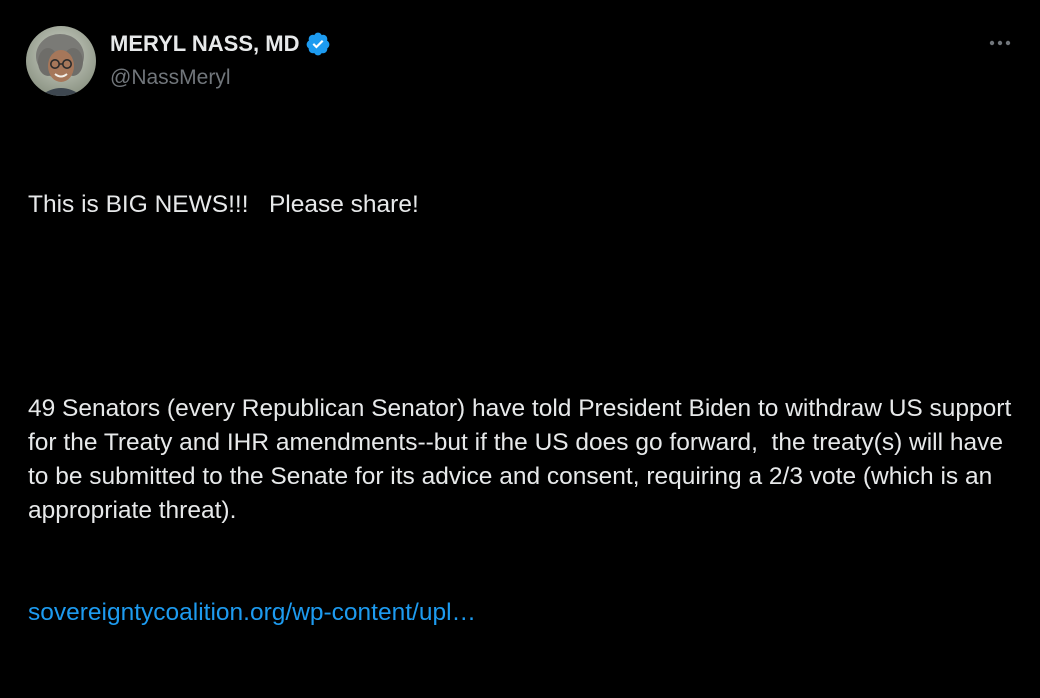 Image resolution: width=1040 pixels, height=698 pixels. I want to click on display-name-text: MERYL NASS, MD, so click(205, 43).